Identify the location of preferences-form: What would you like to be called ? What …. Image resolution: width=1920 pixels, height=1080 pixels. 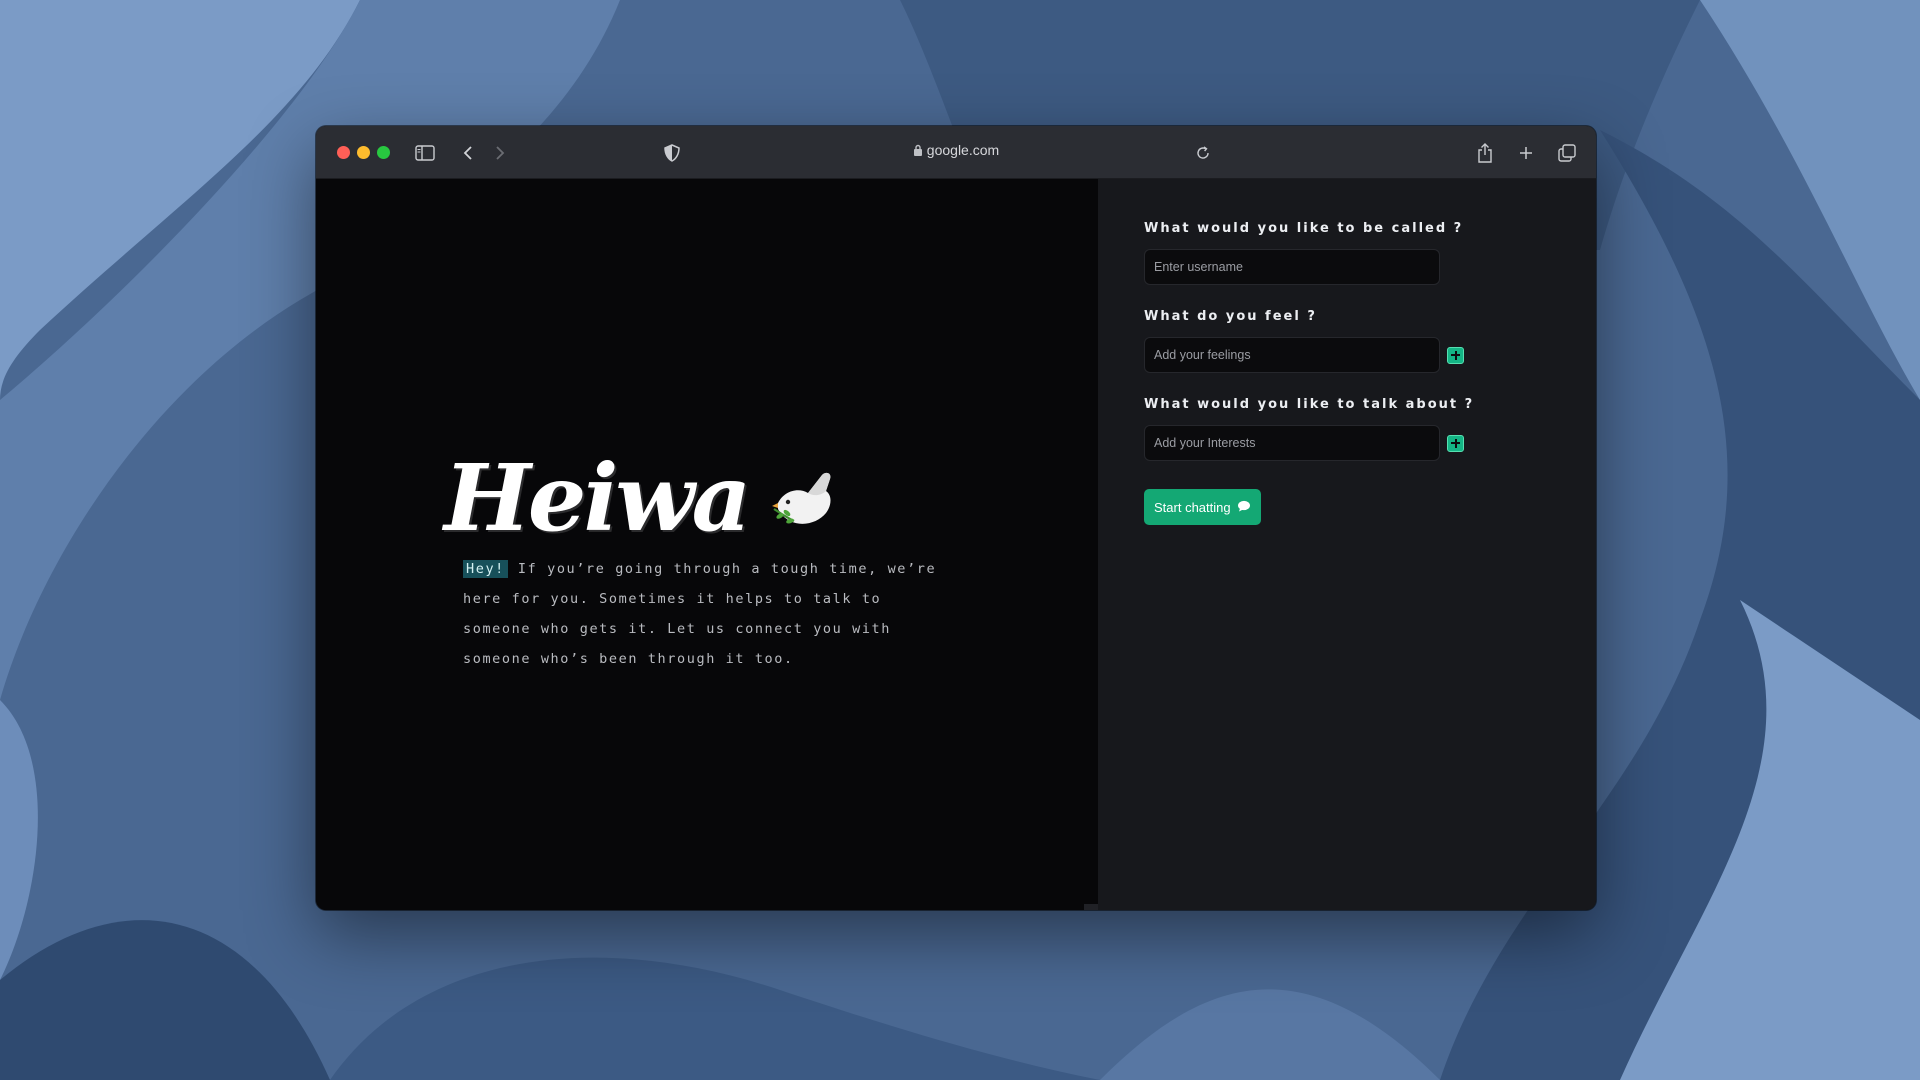
(1309, 373).